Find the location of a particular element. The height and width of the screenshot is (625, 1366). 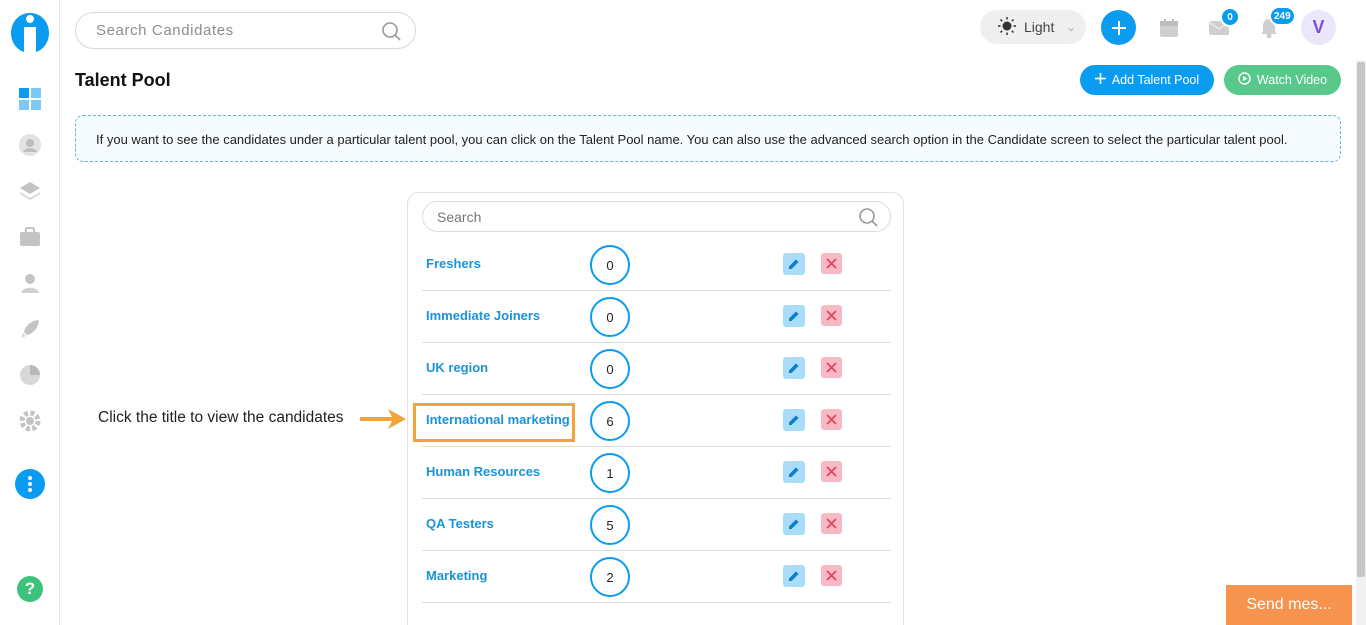

theme-label: Light is located at coordinates (1039, 27).